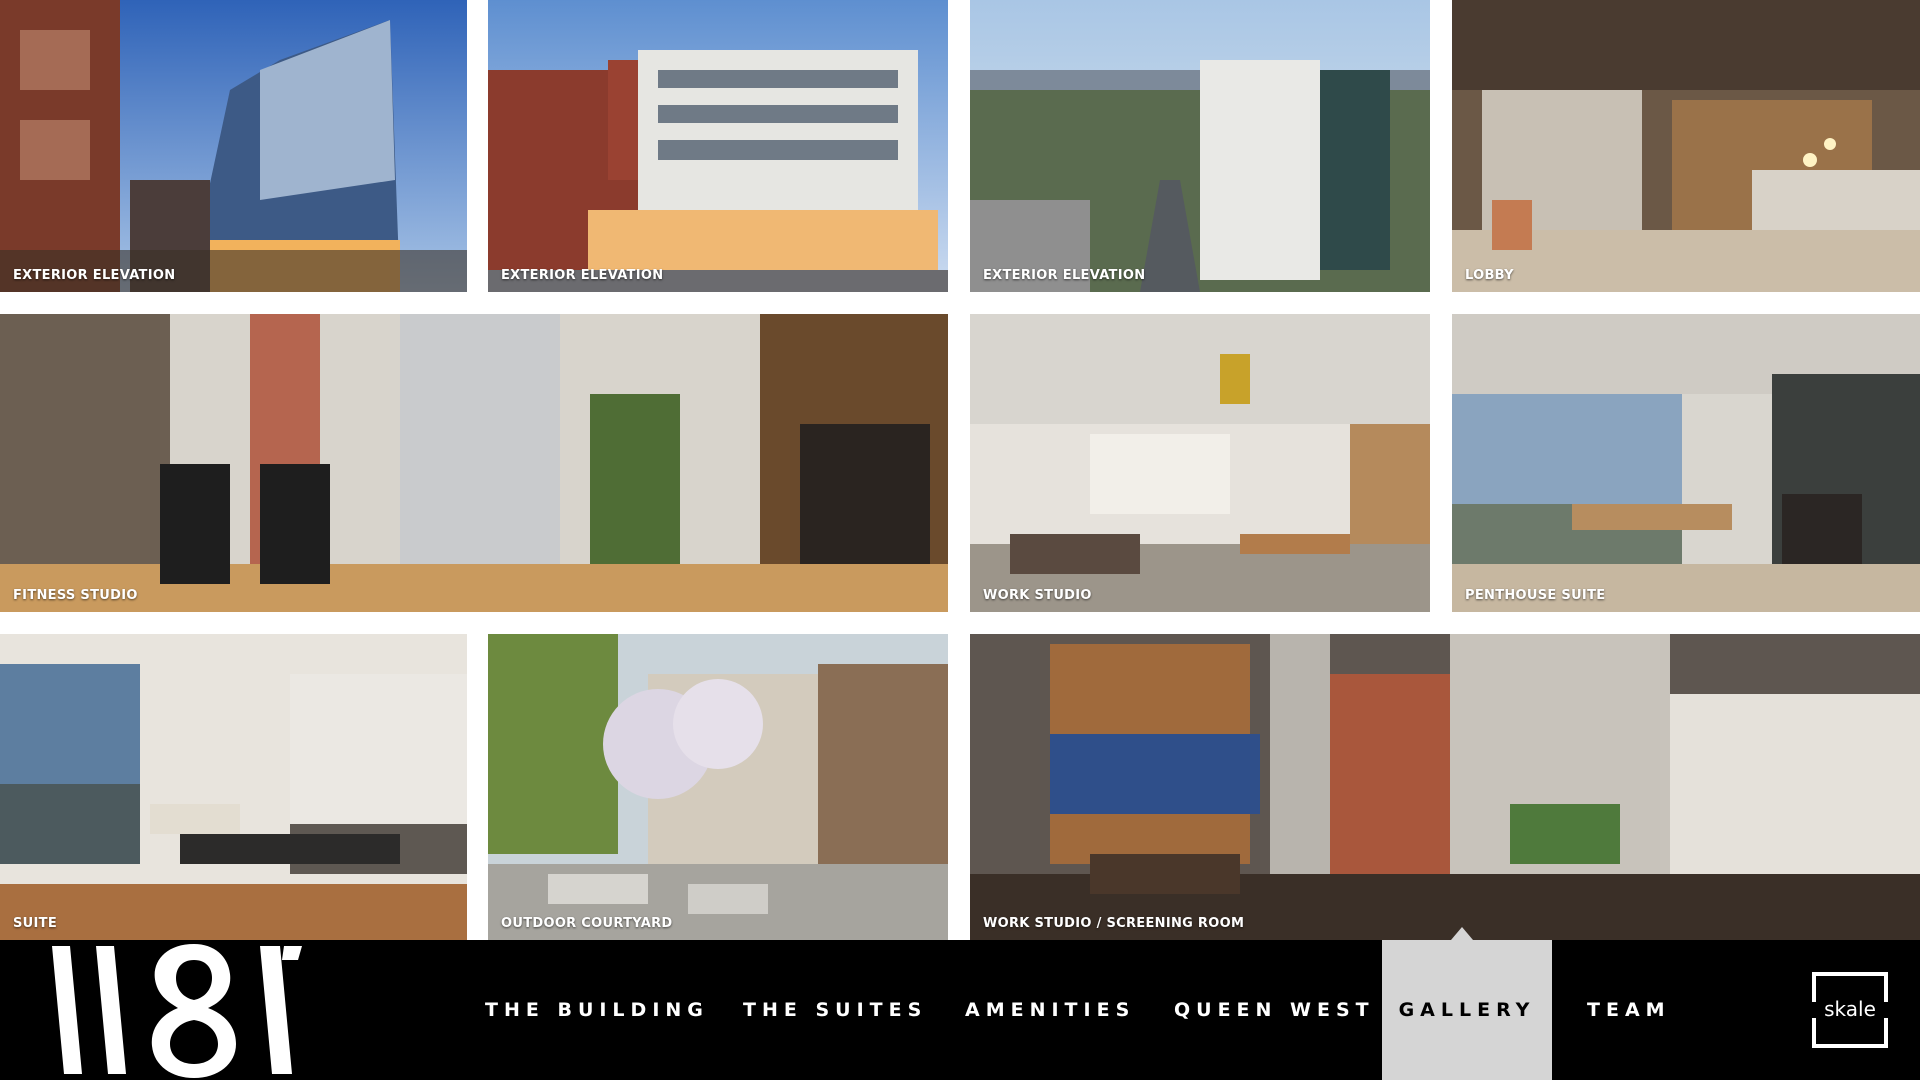 Image resolution: width=1920 pixels, height=1080 pixels. Describe the element at coordinates (1114, 923) in the screenshot. I see `tile-caption: WORK STUDIO / SCREENING ROOM` at that location.